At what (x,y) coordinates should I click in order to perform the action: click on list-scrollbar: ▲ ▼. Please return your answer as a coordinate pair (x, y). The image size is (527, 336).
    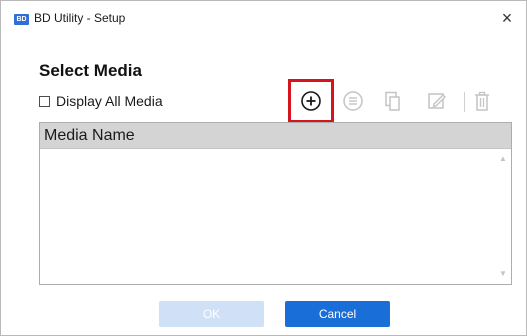
    Looking at the image, I should click on (503, 216).